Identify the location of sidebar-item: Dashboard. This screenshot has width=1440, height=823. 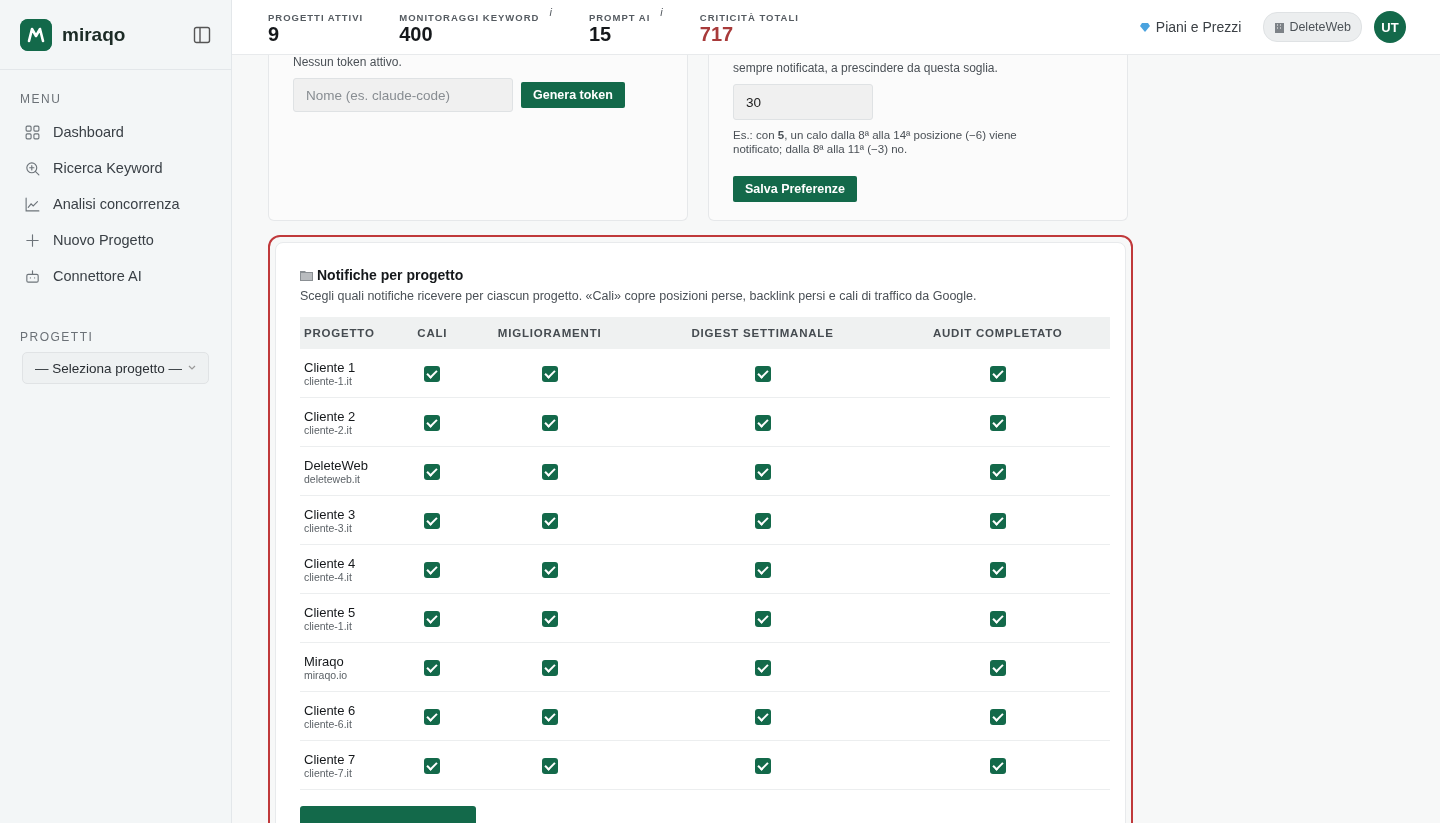
(115, 132).